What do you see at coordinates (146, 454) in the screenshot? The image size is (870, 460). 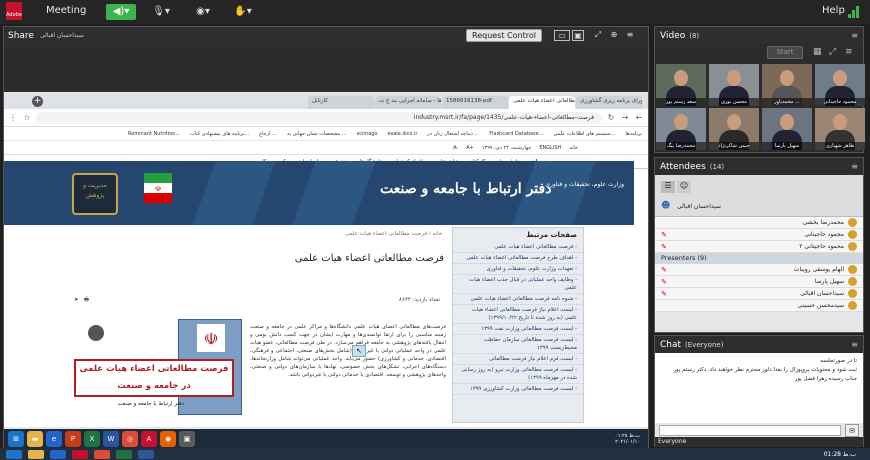 I see `word-icon` at bounding box center [146, 454].